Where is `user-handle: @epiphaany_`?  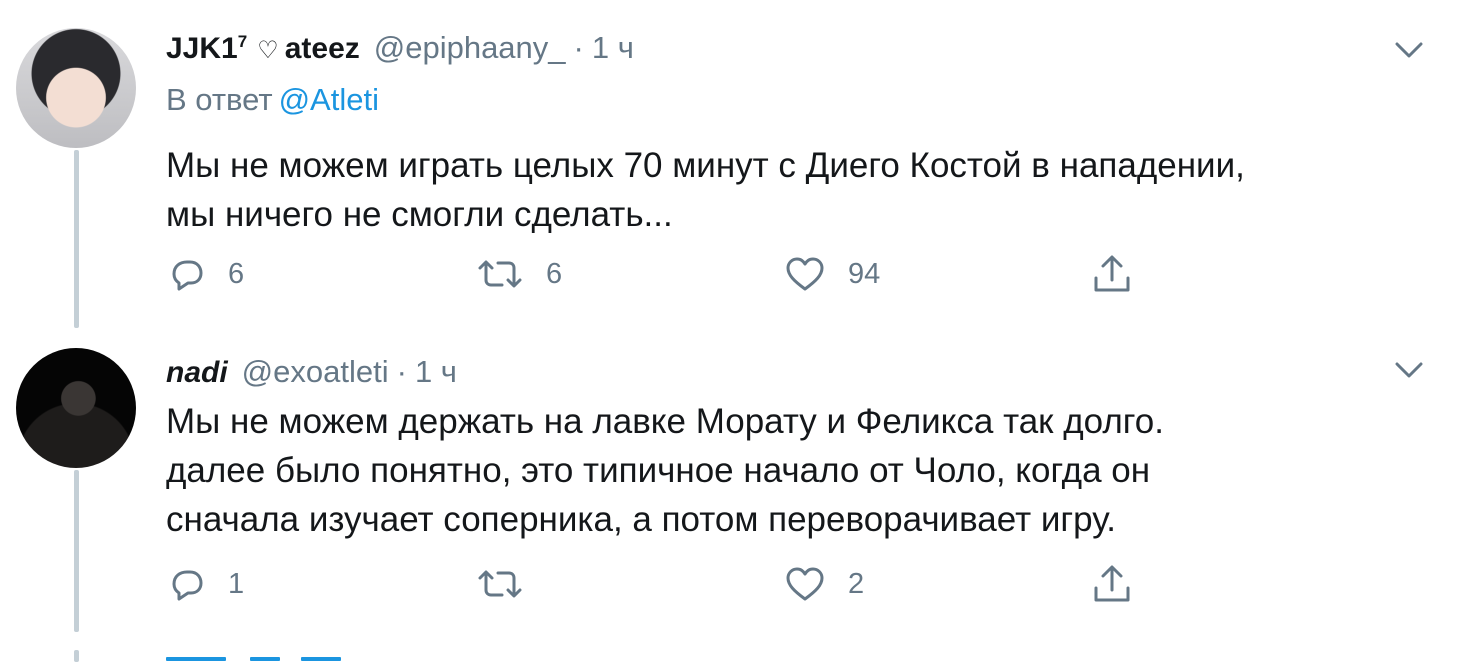
user-handle: @epiphaany_ is located at coordinates (470, 48).